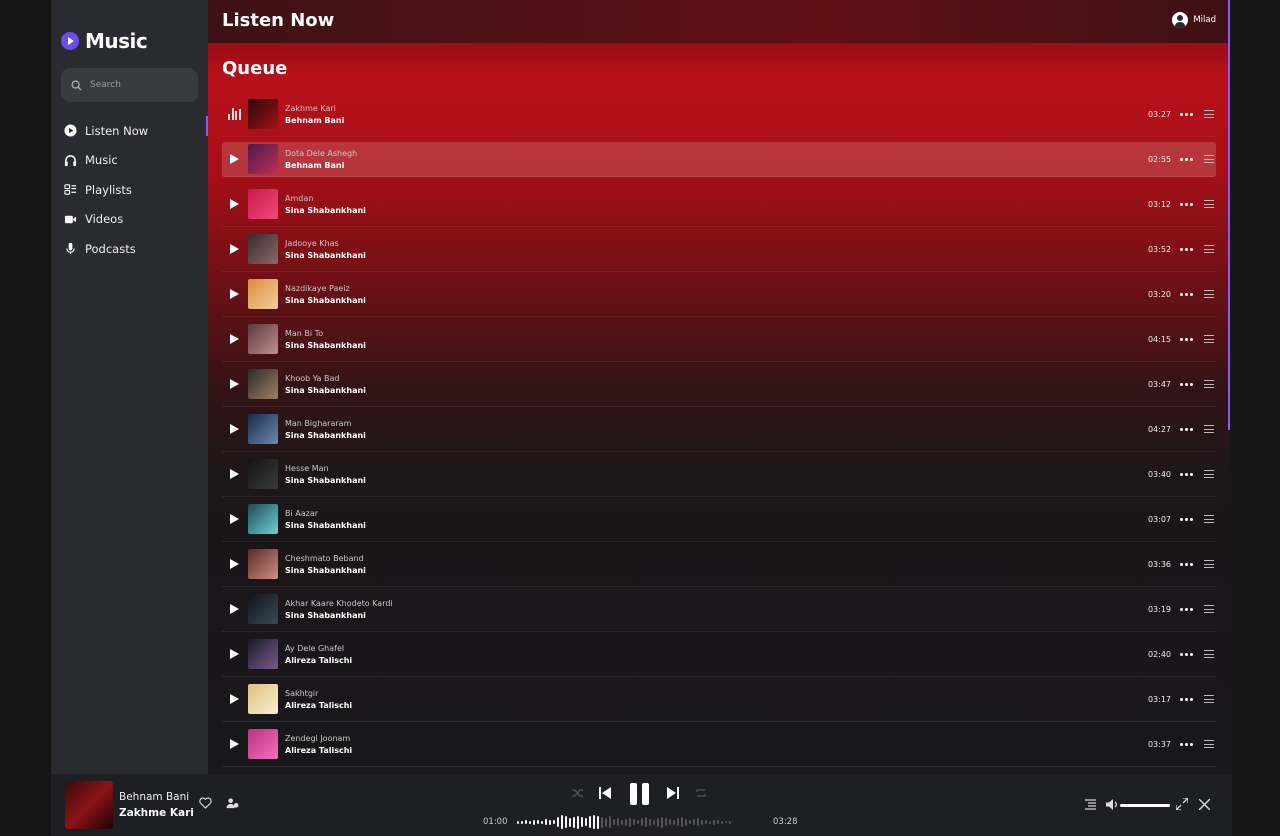 This screenshot has height=836, width=1280. Describe the element at coordinates (719, 564) in the screenshot. I see `queue-row: Cheshmato Beband Sina Shabankhani 03:36` at that location.